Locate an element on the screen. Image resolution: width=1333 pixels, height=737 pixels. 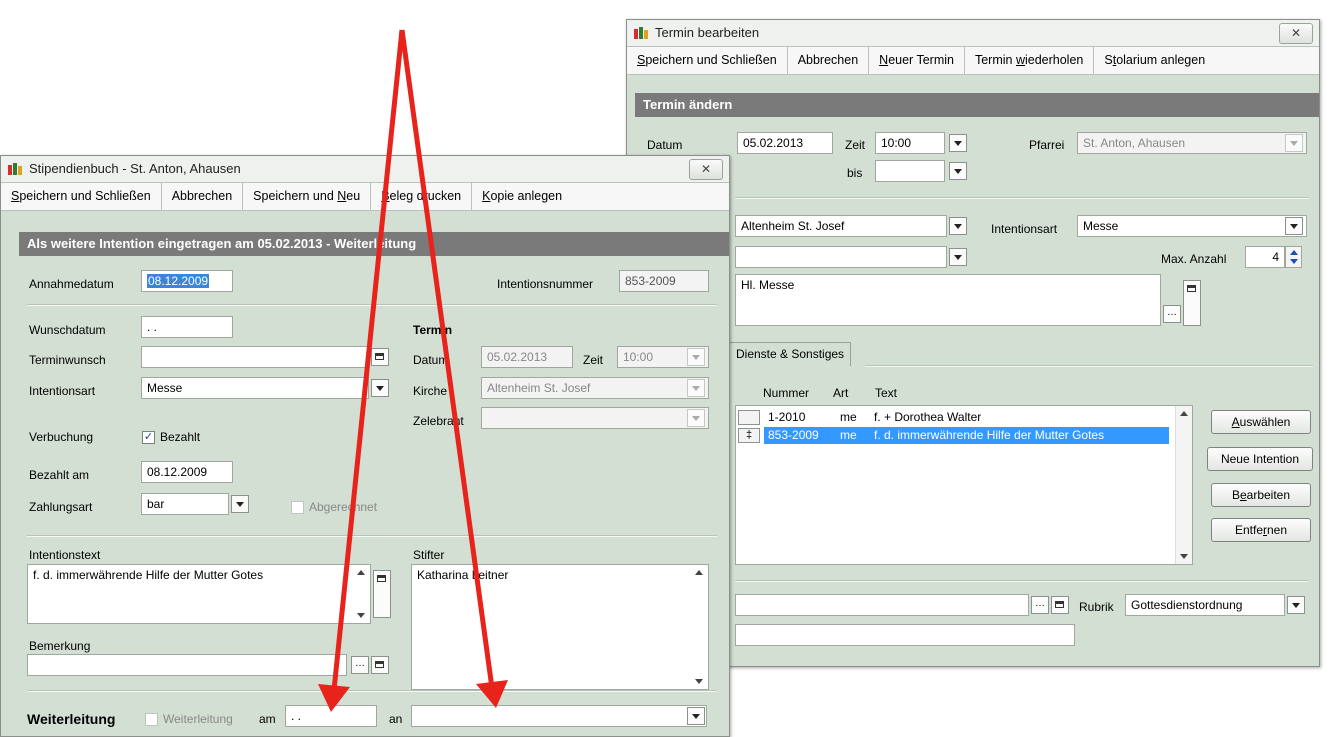
stifter-label: Stifter is located at coordinates (429, 555).